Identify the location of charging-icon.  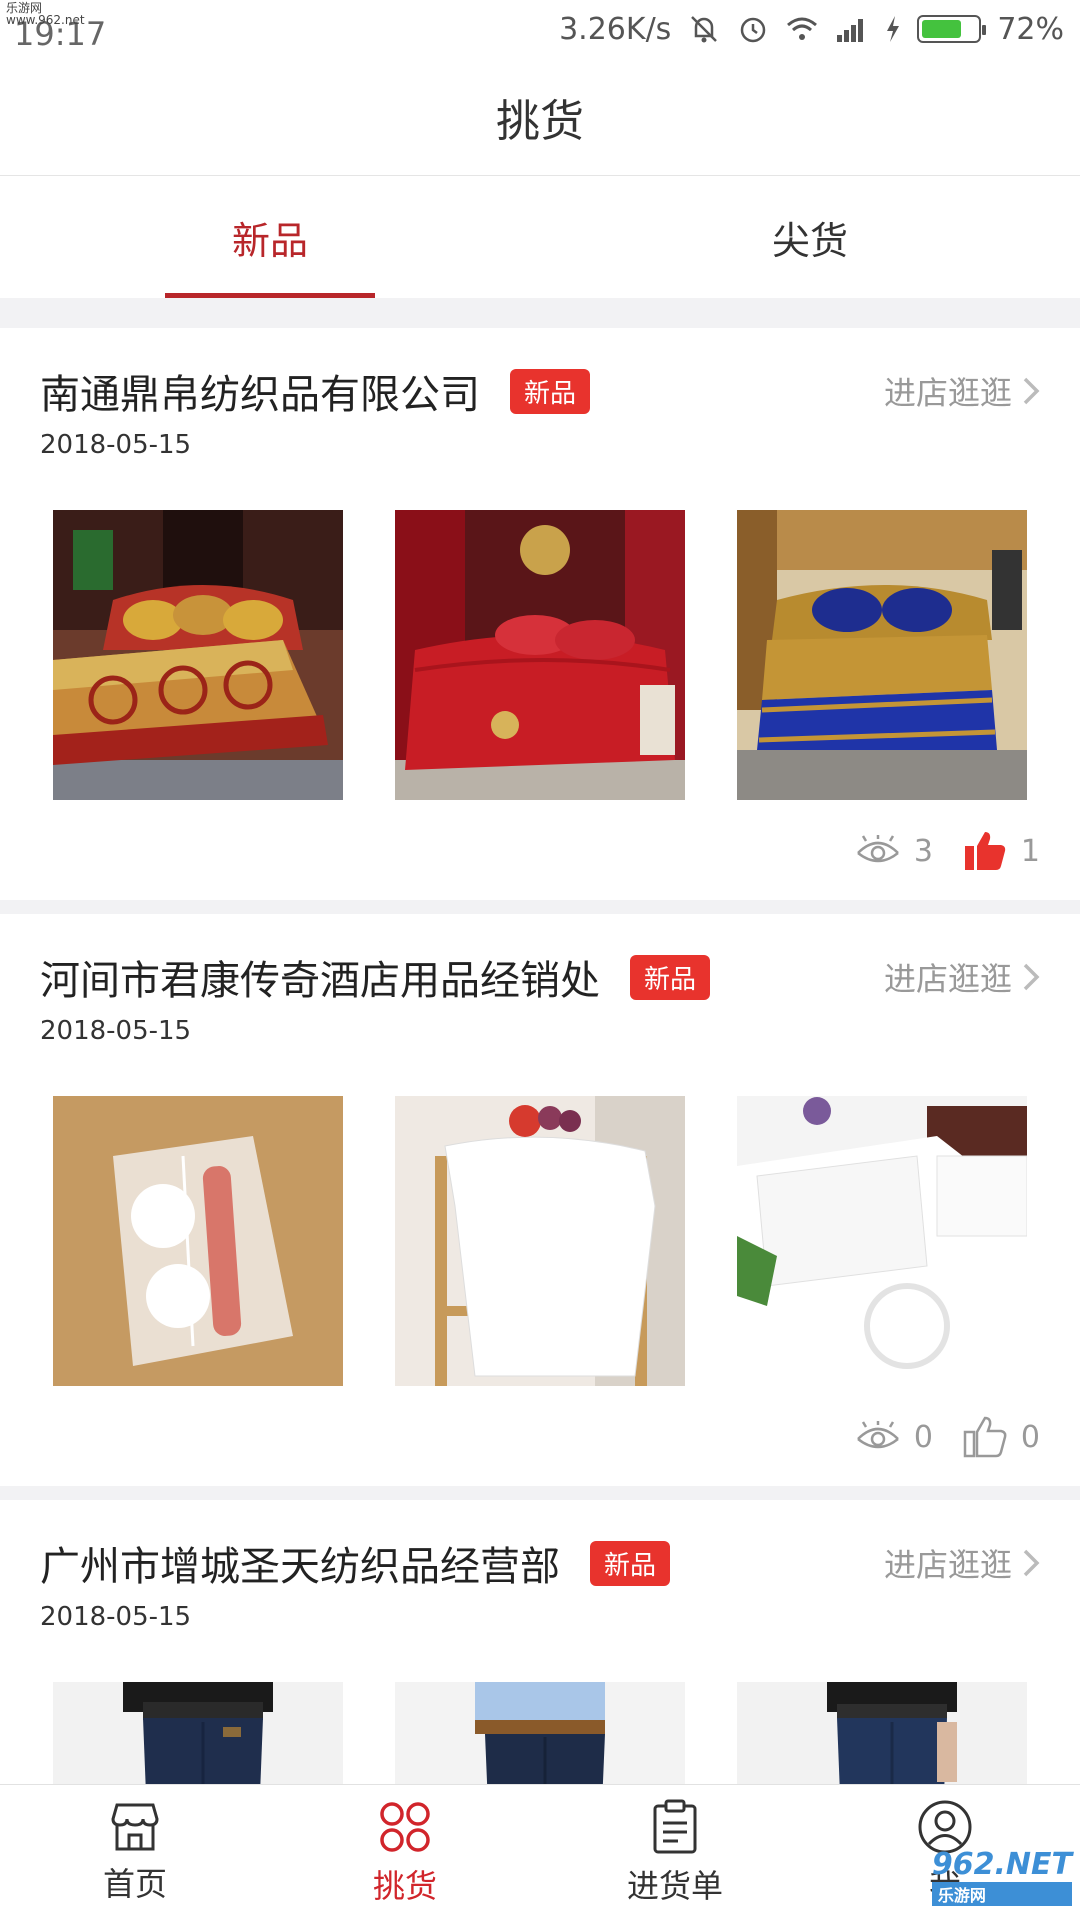
(893, 29).